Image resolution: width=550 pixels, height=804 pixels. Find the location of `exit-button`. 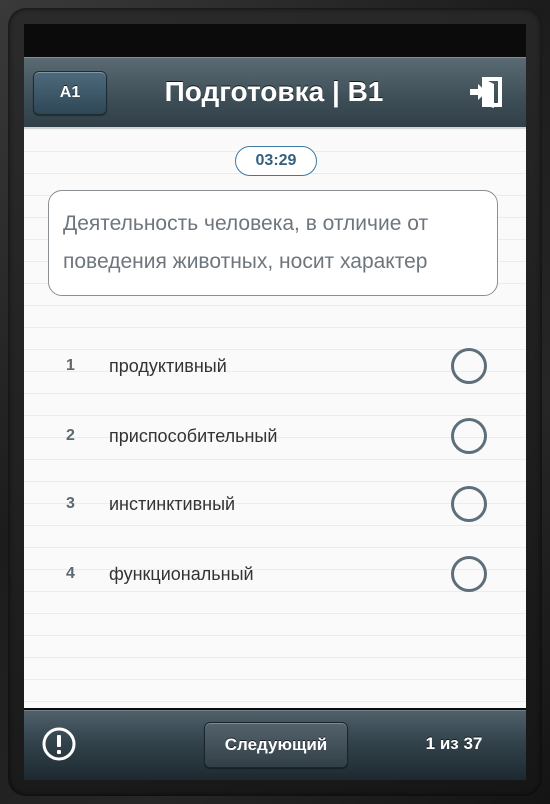

exit-button is located at coordinates (487, 92).